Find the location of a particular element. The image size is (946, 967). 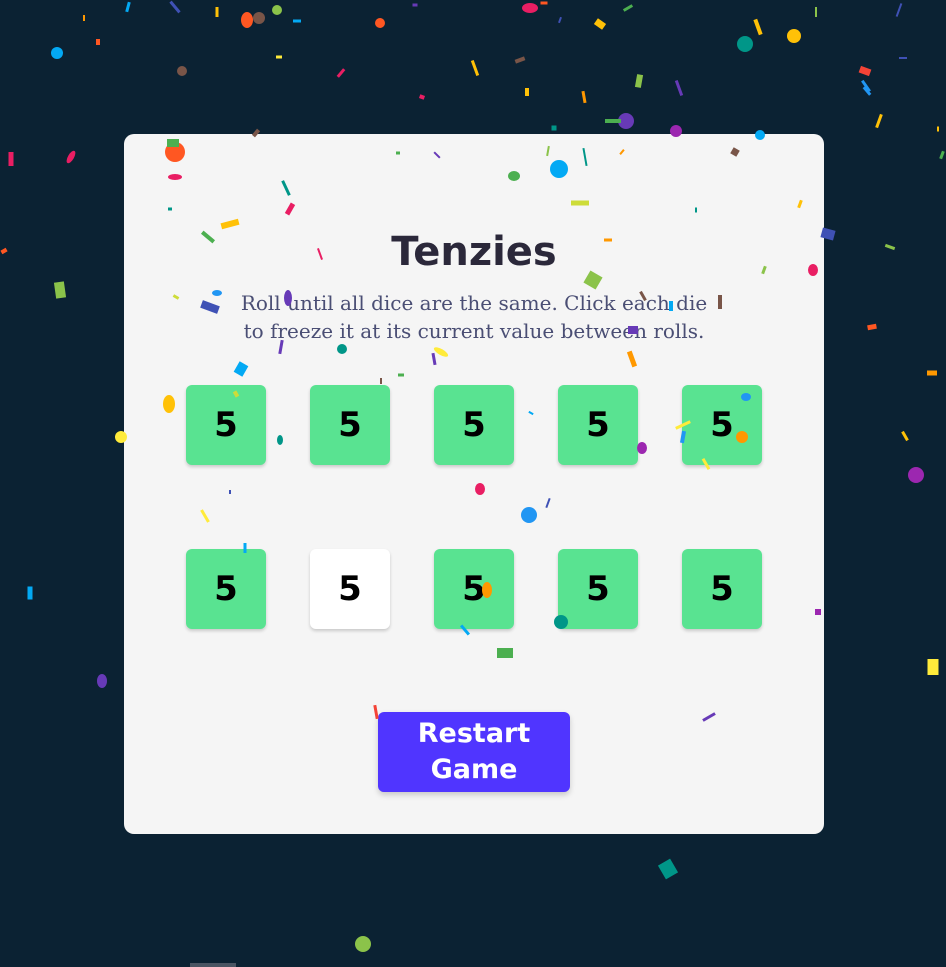

die-8: 5 is located at coordinates (474, 589).